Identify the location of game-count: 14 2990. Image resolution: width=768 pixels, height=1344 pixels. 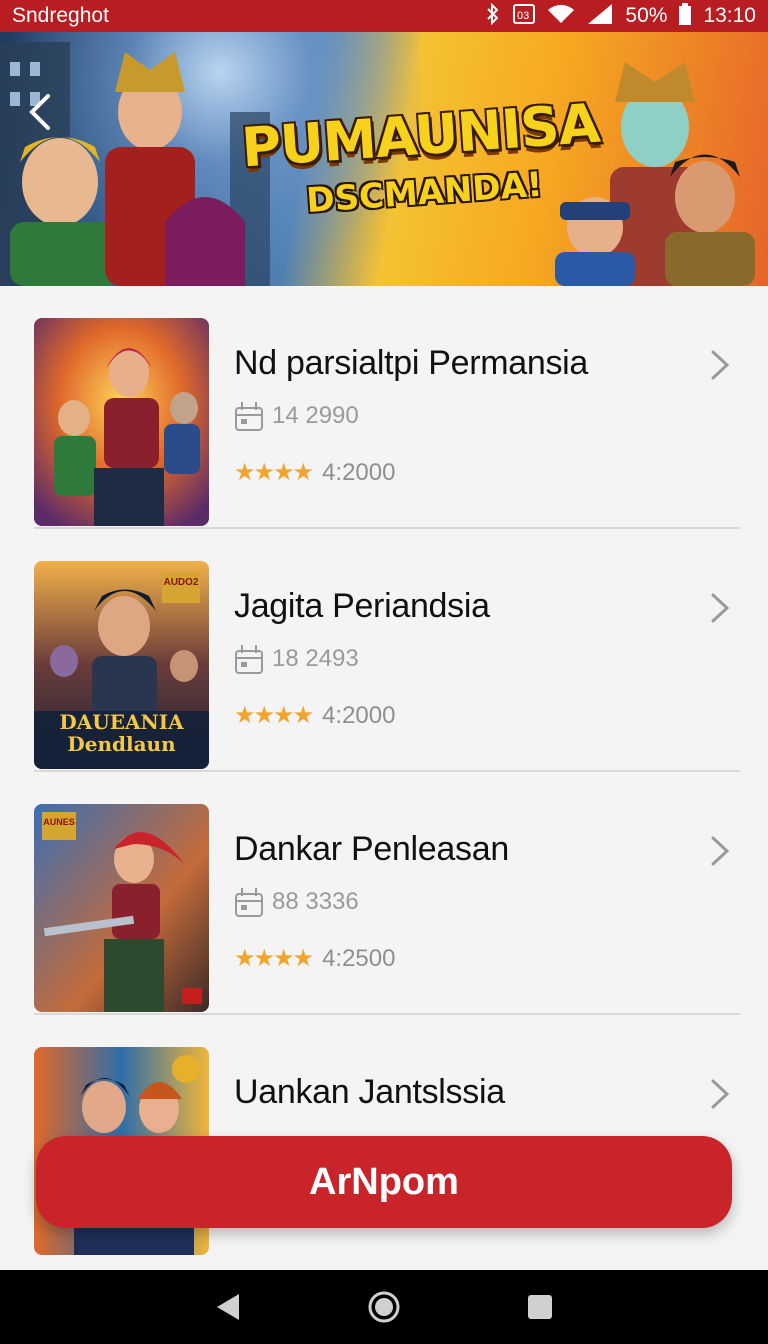
(315, 415).